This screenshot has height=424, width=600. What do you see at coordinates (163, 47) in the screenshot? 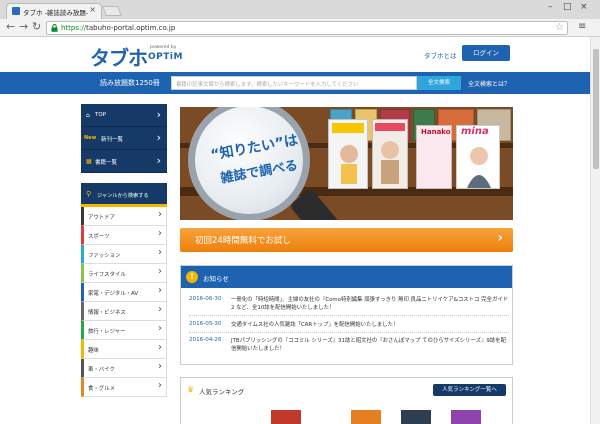
I see `logo-powered-by: powered by` at bounding box center [163, 47].